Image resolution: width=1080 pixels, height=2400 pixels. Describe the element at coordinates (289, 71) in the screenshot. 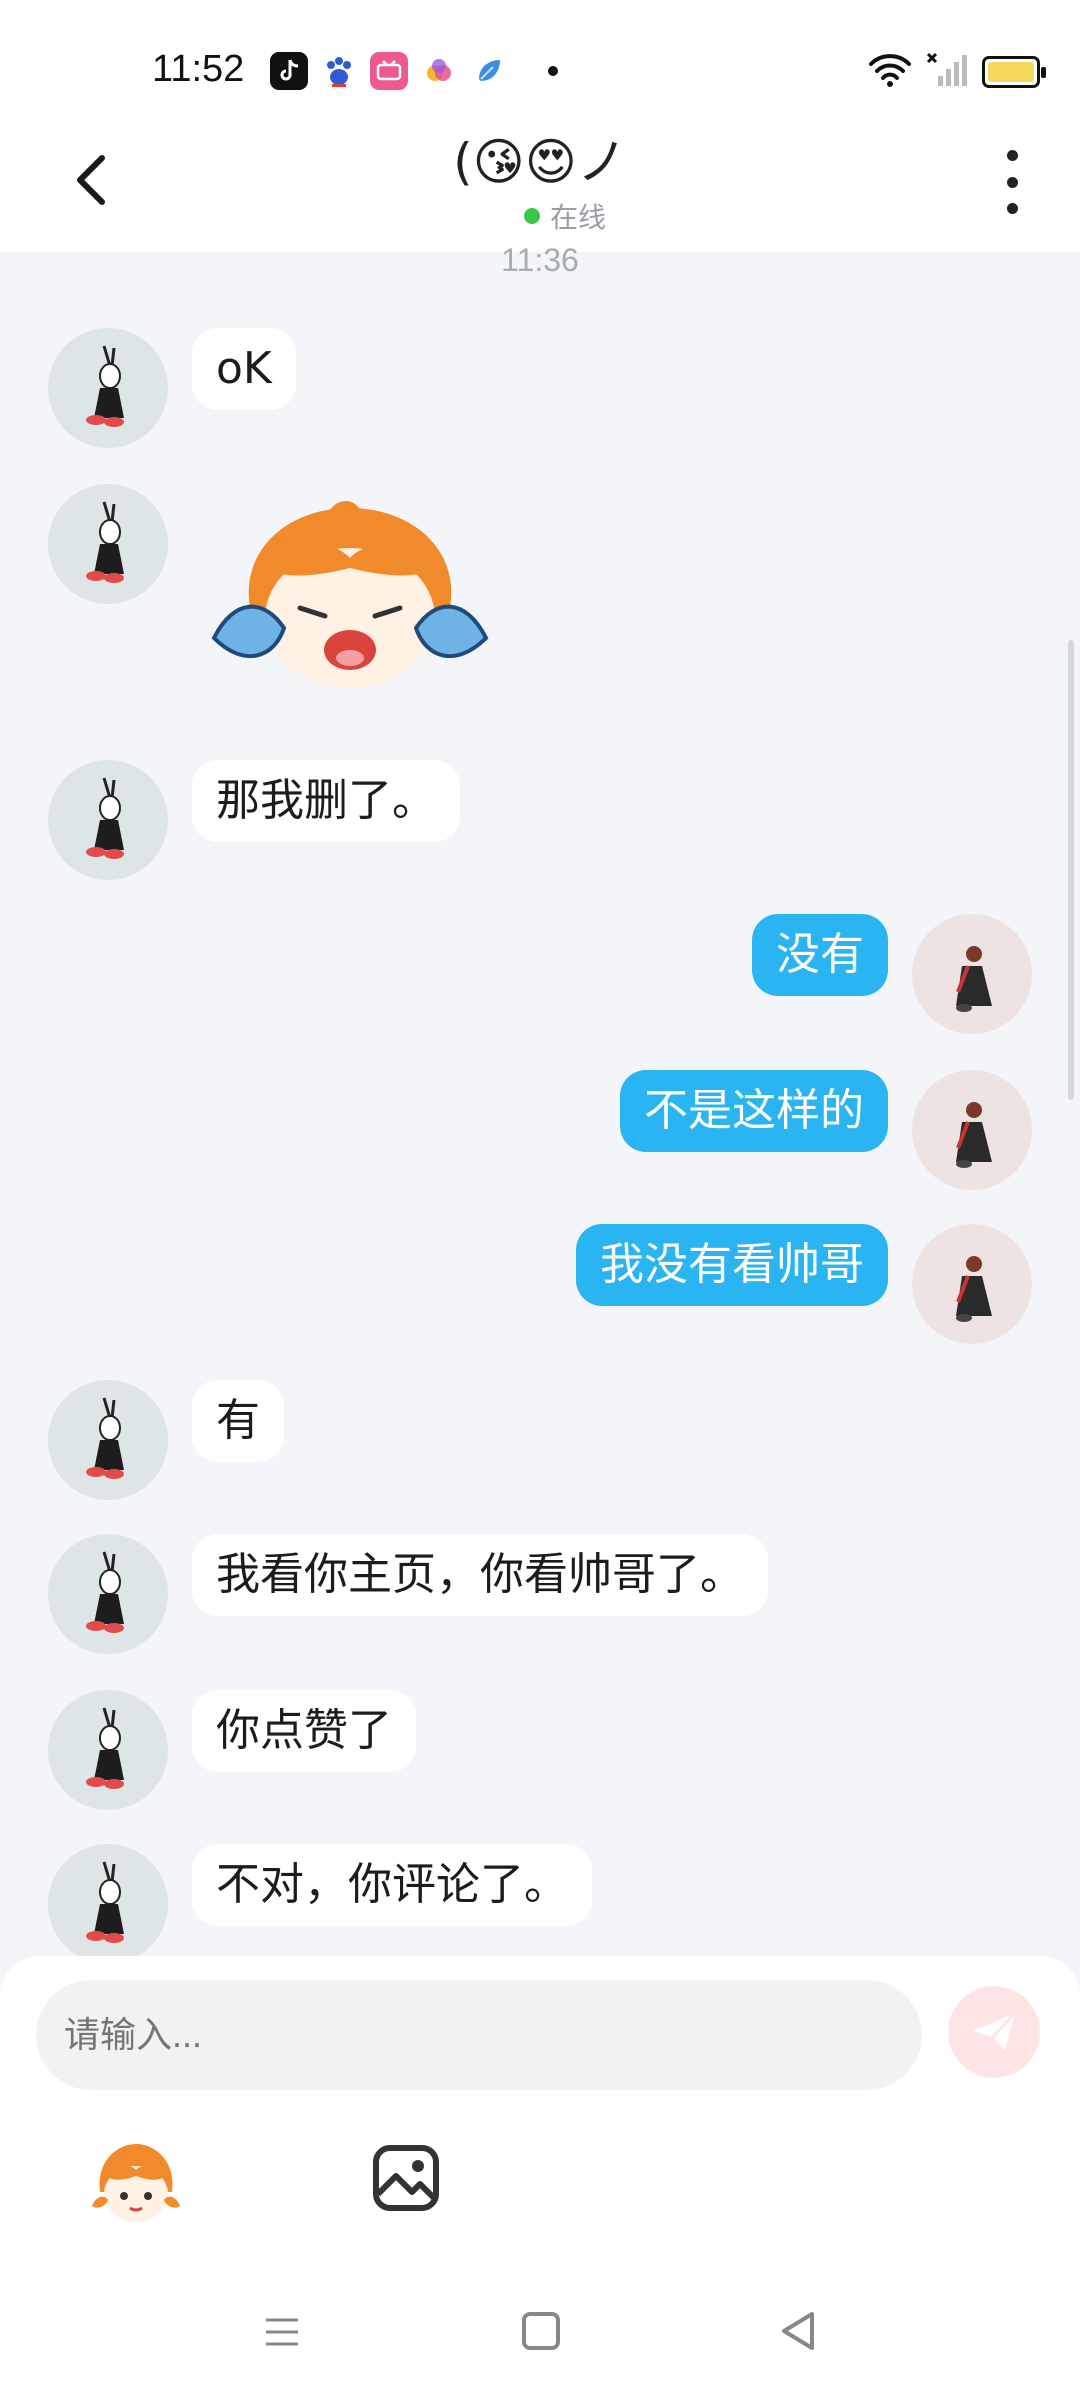

I see `tiktok-icon` at that location.